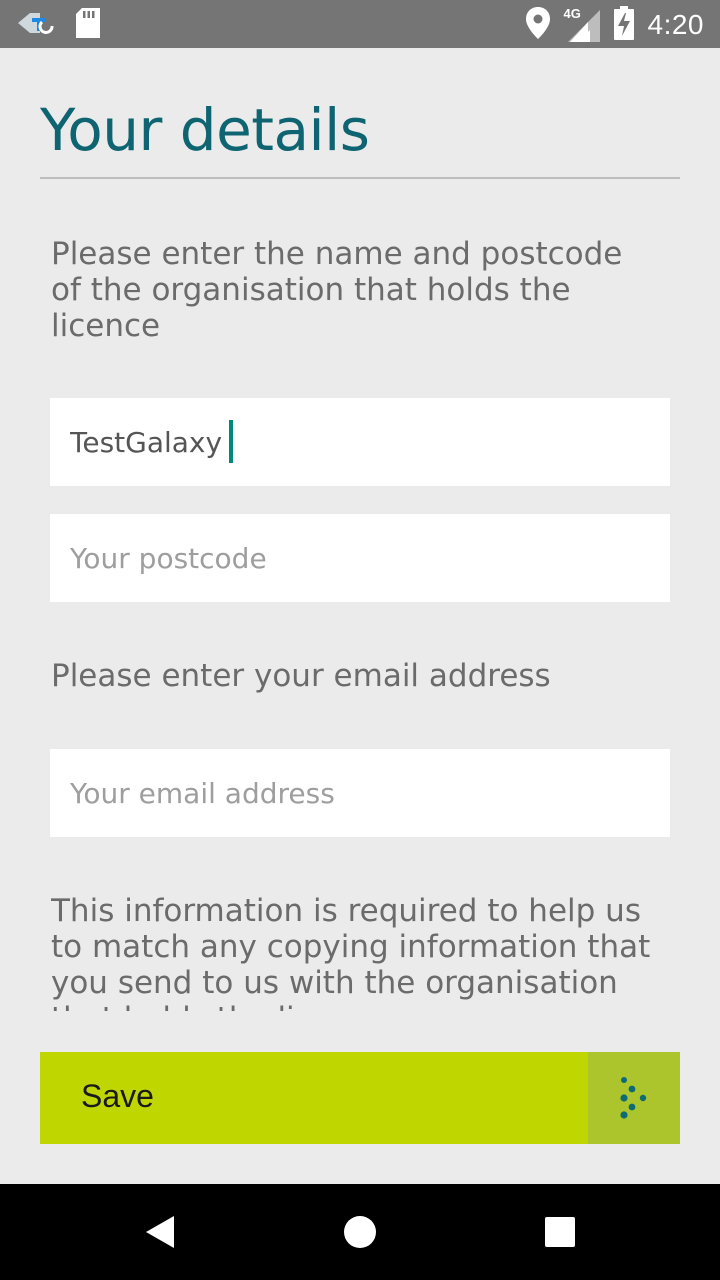  I want to click on clock: 4:20, so click(675, 24).